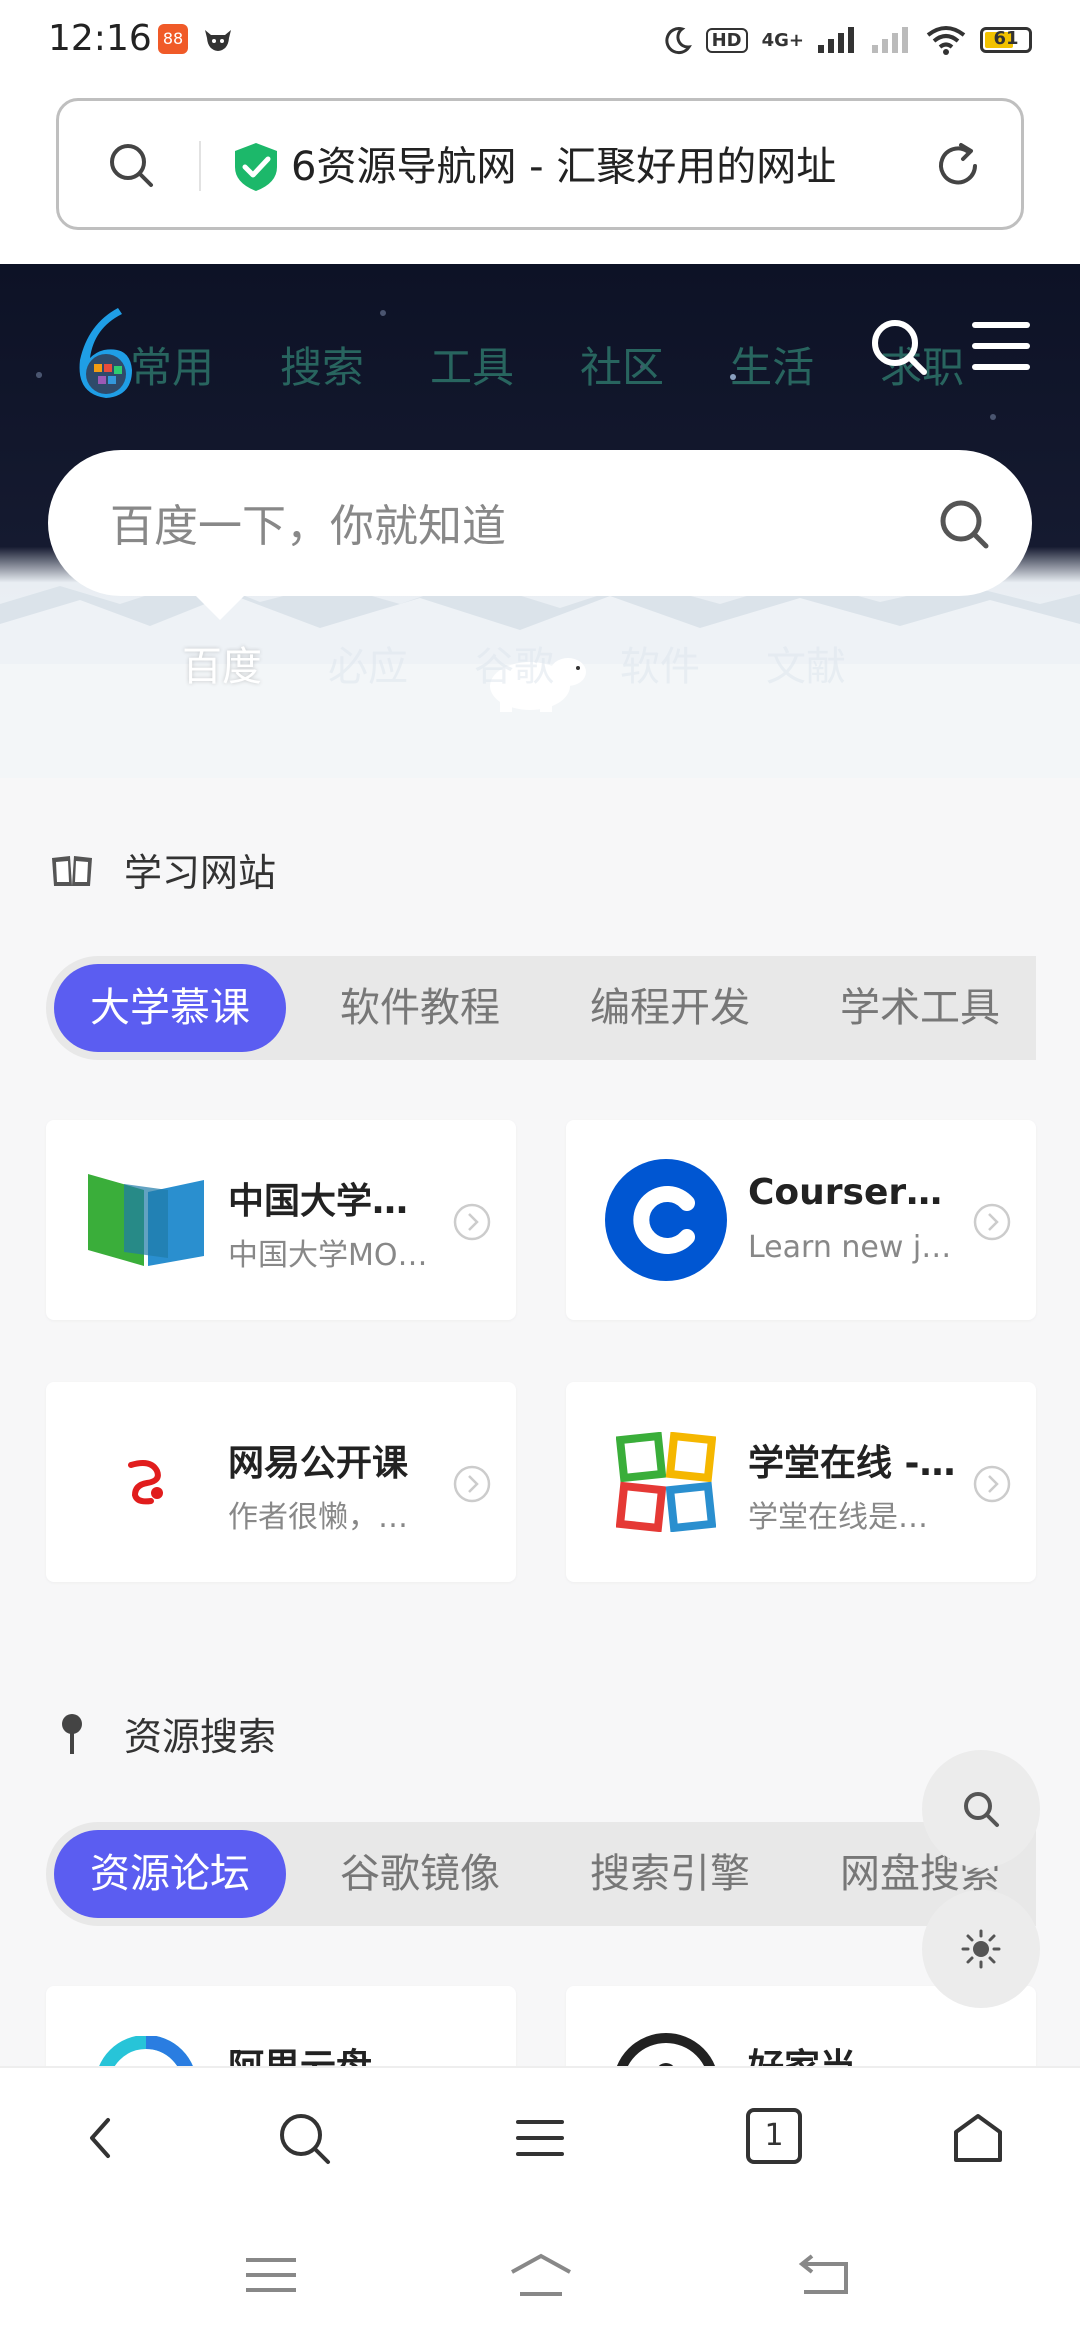 The image size is (1080, 2340). I want to click on nav-item: 社区, so click(622, 364).